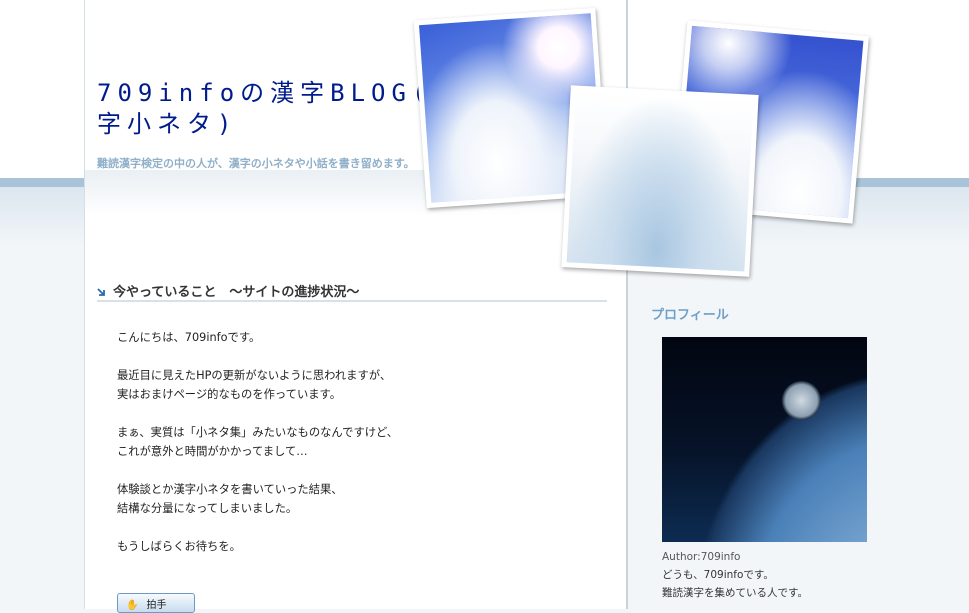  Describe the element at coordinates (690, 315) in the screenshot. I see `profile-heading: プロフィール` at that location.